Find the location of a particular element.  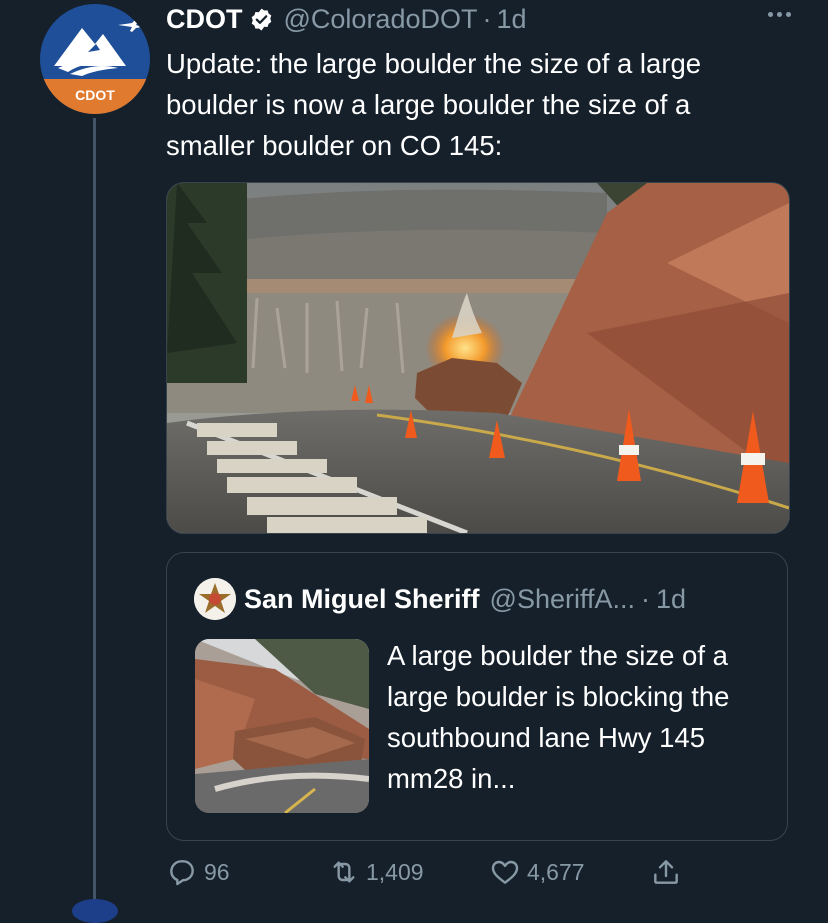

cdot-logo-icon: CDOT is located at coordinates (95, 59).